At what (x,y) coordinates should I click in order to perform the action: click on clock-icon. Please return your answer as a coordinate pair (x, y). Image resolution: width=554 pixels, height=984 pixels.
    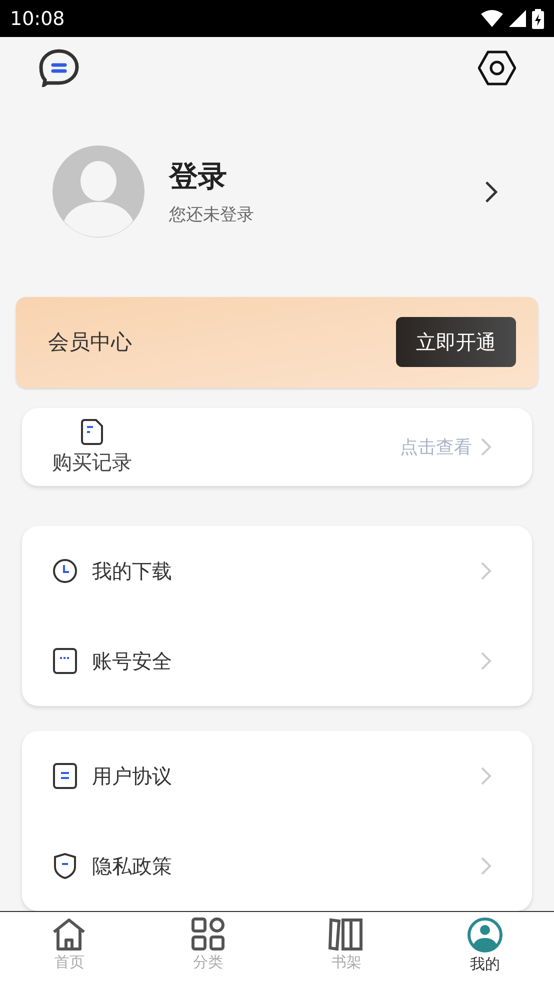
    Looking at the image, I should click on (65, 571).